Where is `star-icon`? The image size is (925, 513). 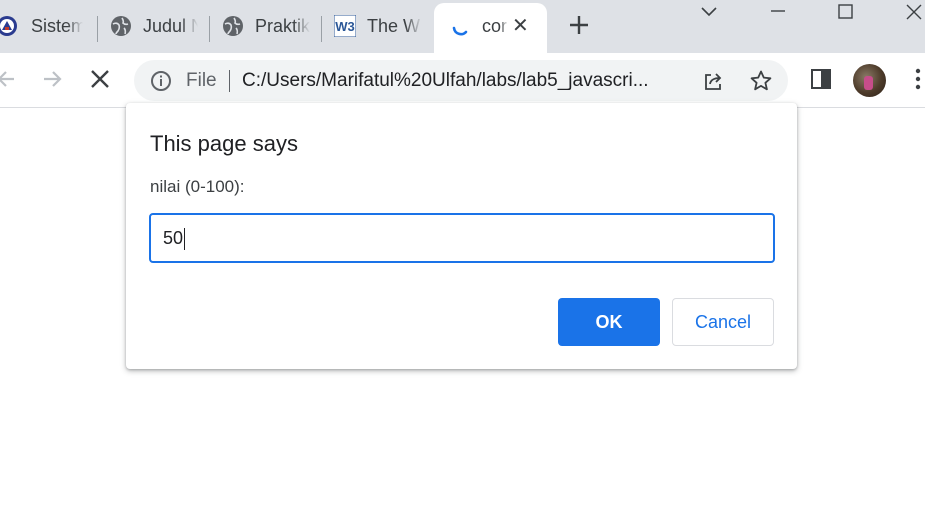
star-icon is located at coordinates (761, 81).